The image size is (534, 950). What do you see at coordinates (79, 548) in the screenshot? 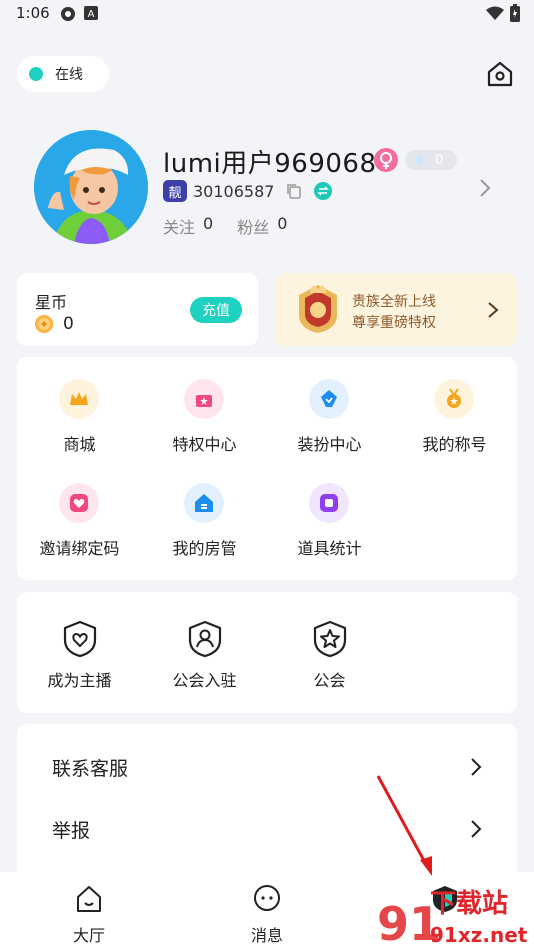
I see `menu-label: 邀请绑定码` at bounding box center [79, 548].